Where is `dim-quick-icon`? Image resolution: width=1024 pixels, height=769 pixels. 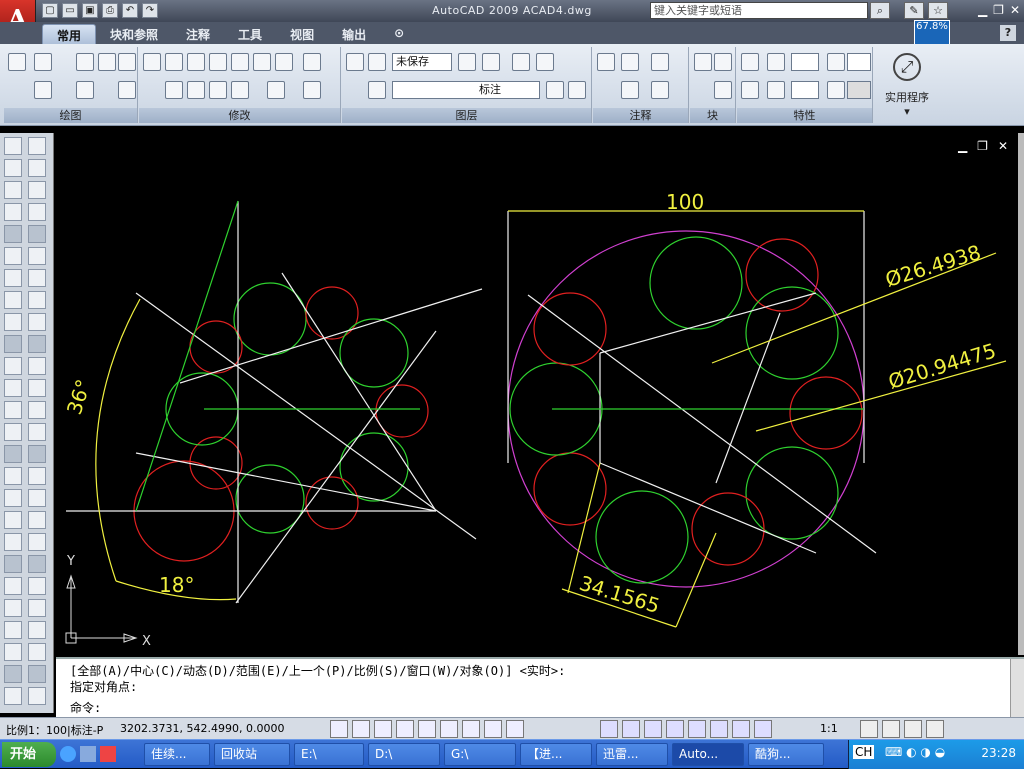
dim-quick-icon is located at coordinates (13, 674).